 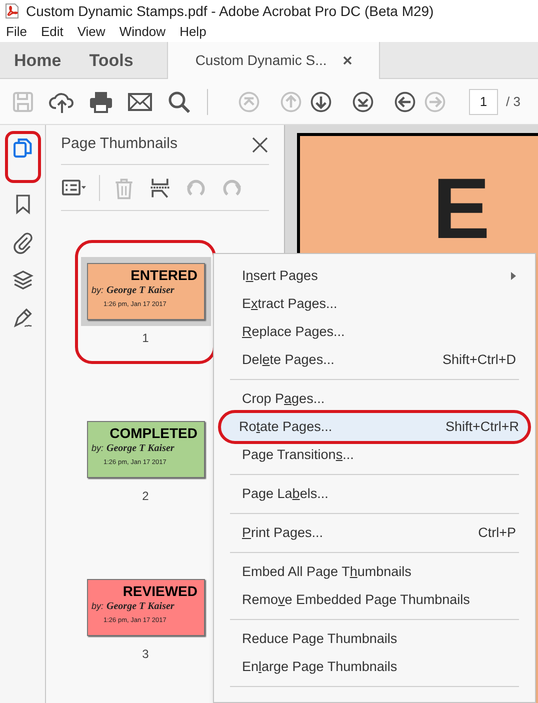 What do you see at coordinates (374, 365) in the screenshot?
I see `menu-item: Delete Pages... Shift+Ctrl+D` at bounding box center [374, 365].